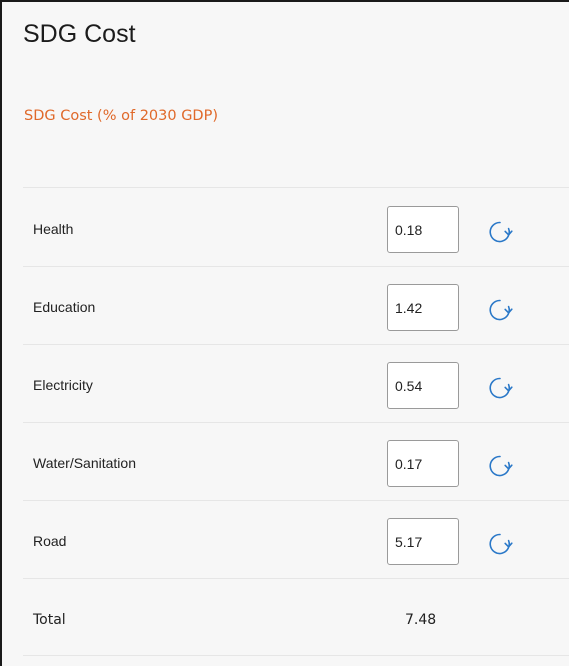  Describe the element at coordinates (423, 541) in the screenshot. I see `road-value-input` at that location.